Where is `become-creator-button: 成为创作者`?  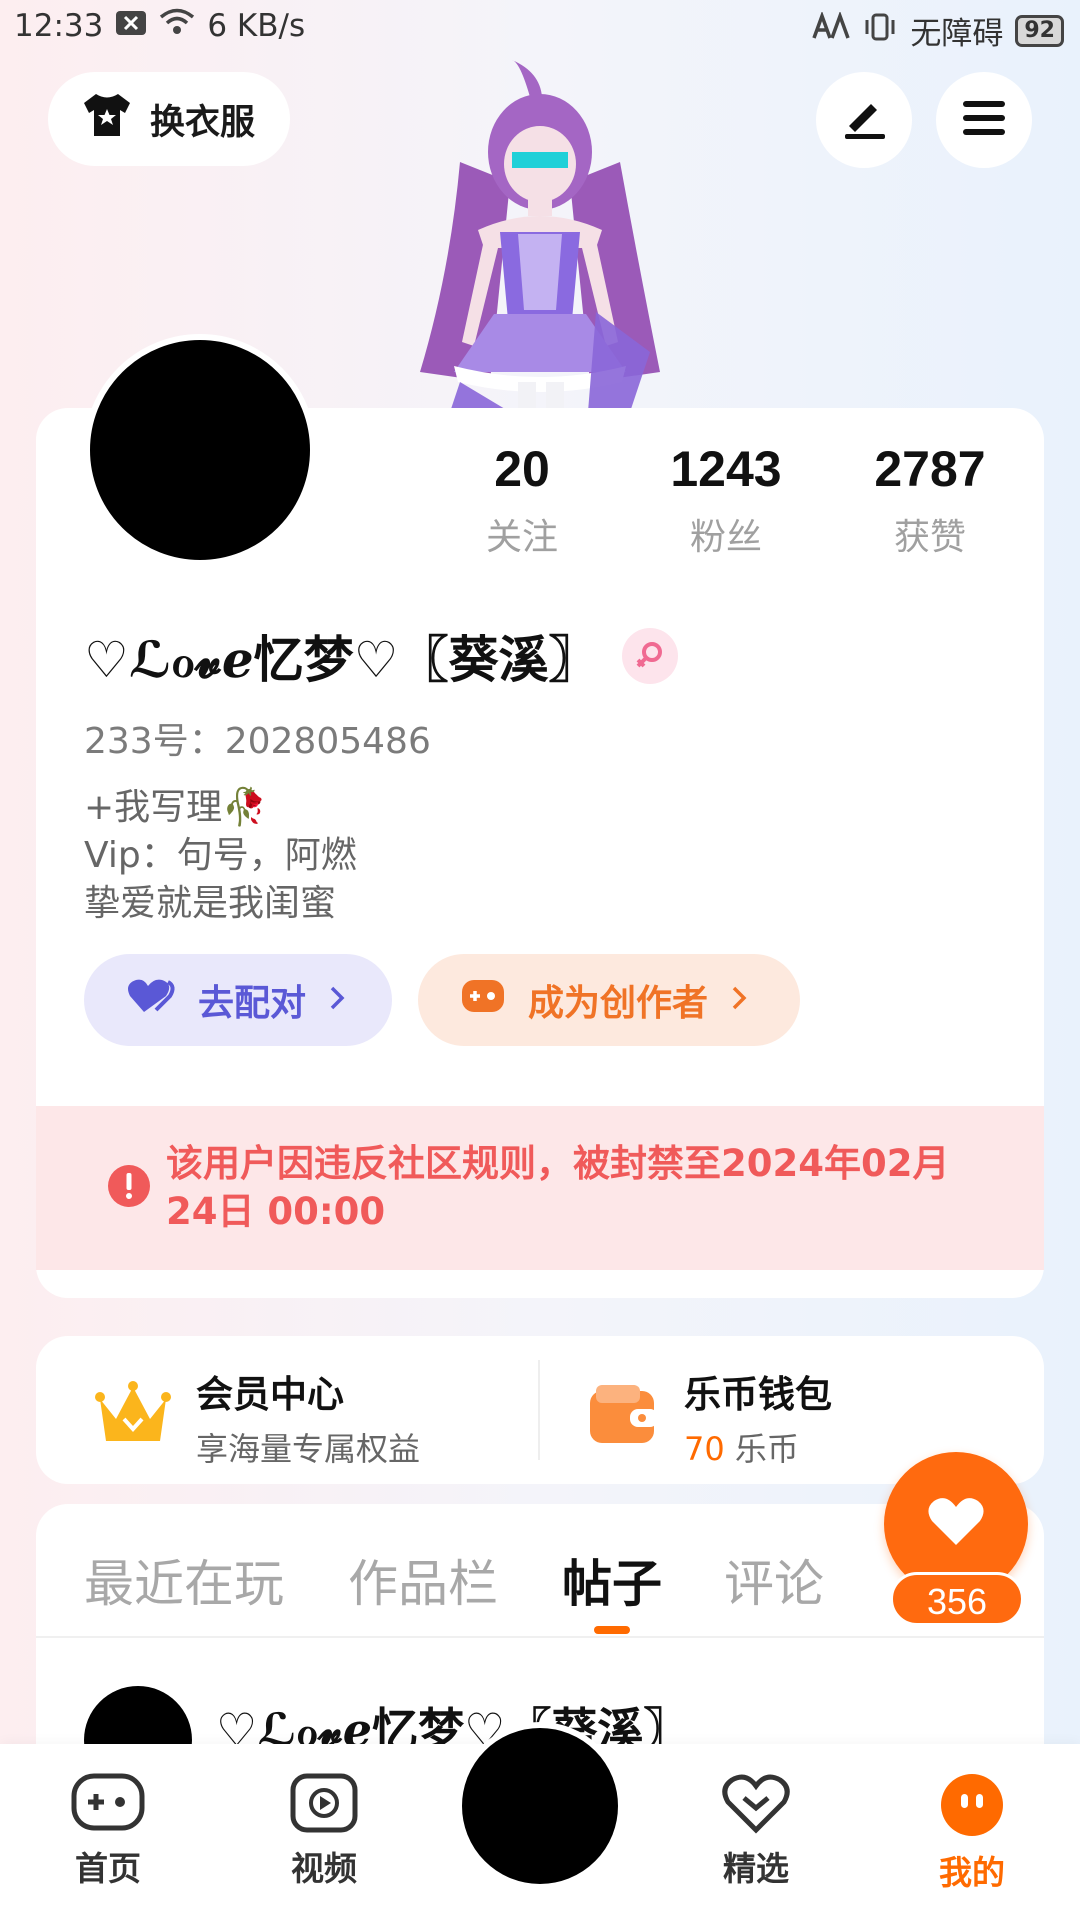
become-creator-button: 成为创作者 is located at coordinates (609, 1000).